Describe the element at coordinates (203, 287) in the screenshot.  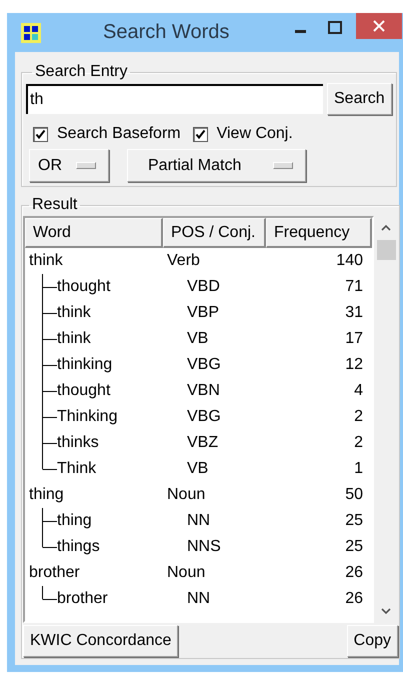
I see `pos-cell-text: VBD` at that location.